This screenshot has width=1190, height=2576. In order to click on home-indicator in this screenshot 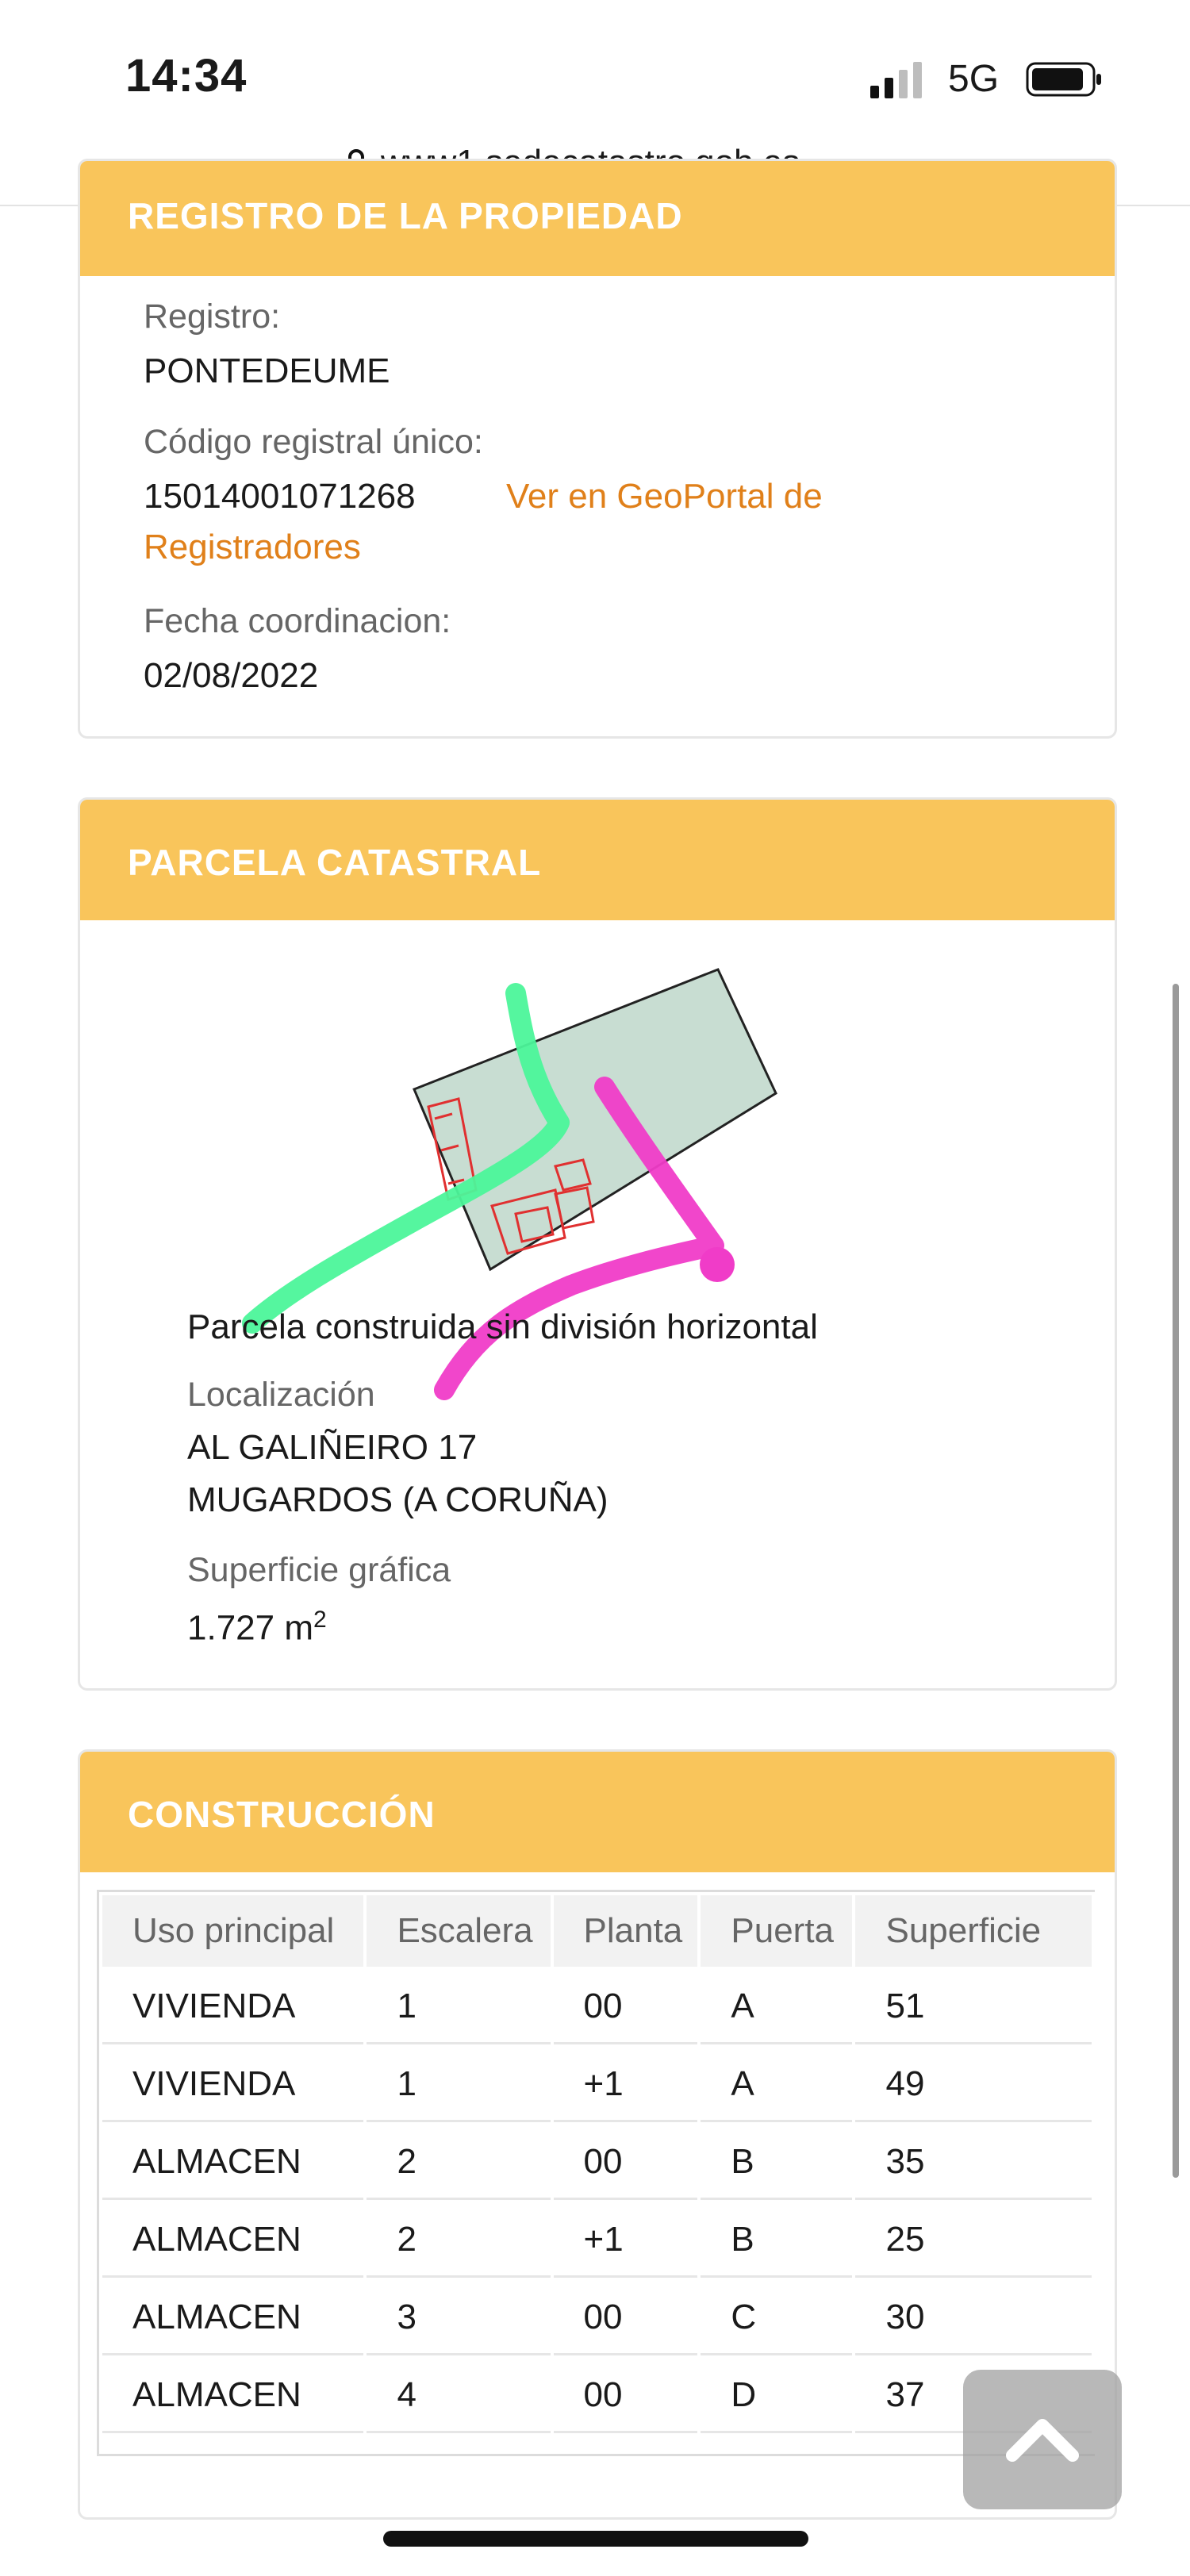, I will do `click(595, 2539)`.